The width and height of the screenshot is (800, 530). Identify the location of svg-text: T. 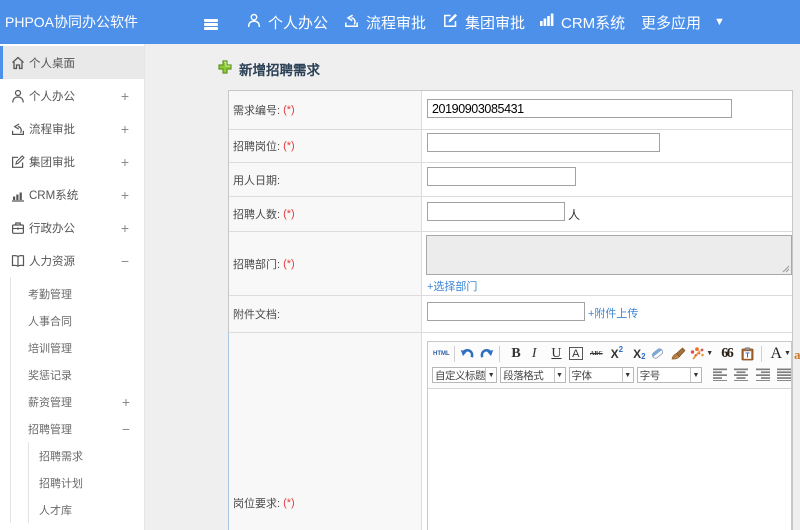
(748, 355).